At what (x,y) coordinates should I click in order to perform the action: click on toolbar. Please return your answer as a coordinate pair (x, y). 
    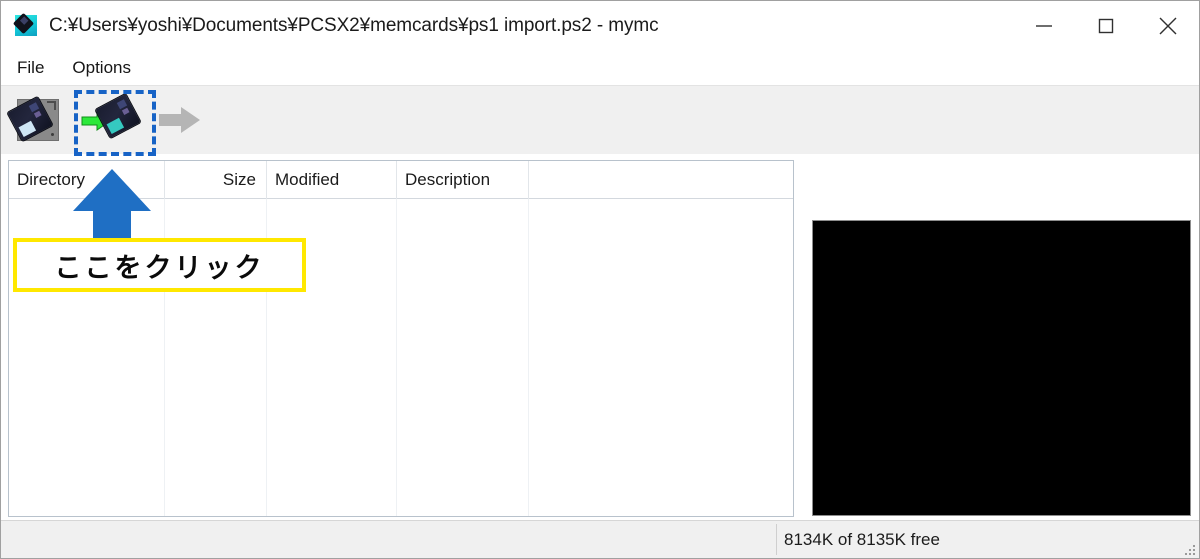
    Looking at the image, I should click on (600, 119).